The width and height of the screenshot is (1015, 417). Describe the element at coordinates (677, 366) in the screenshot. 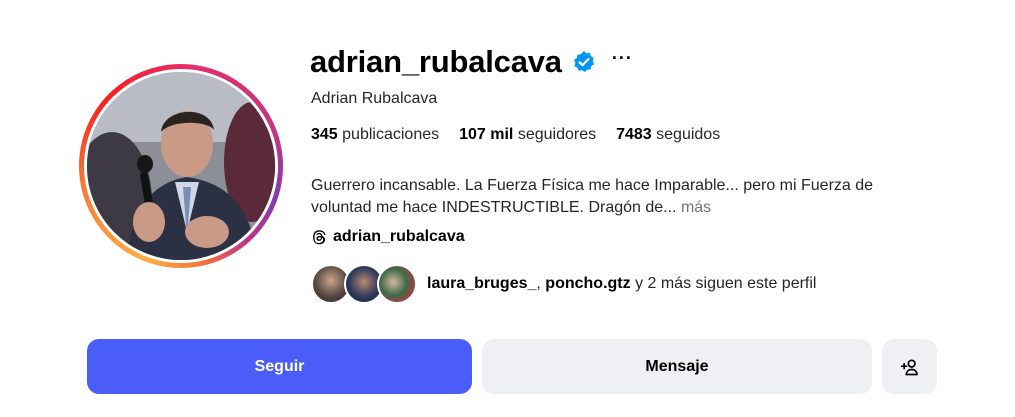

I see `message-button: Mensaje` at that location.